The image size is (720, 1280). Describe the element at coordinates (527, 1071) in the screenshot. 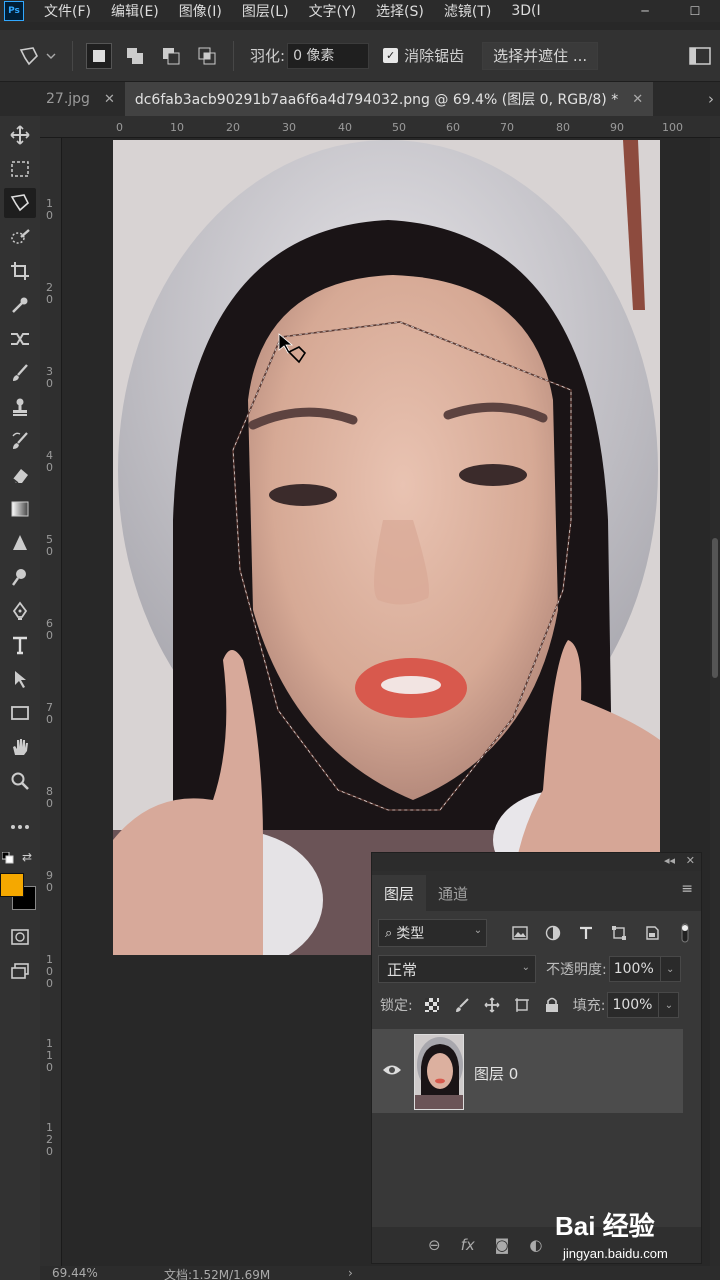

I see `layer-row: 图层 0` at that location.